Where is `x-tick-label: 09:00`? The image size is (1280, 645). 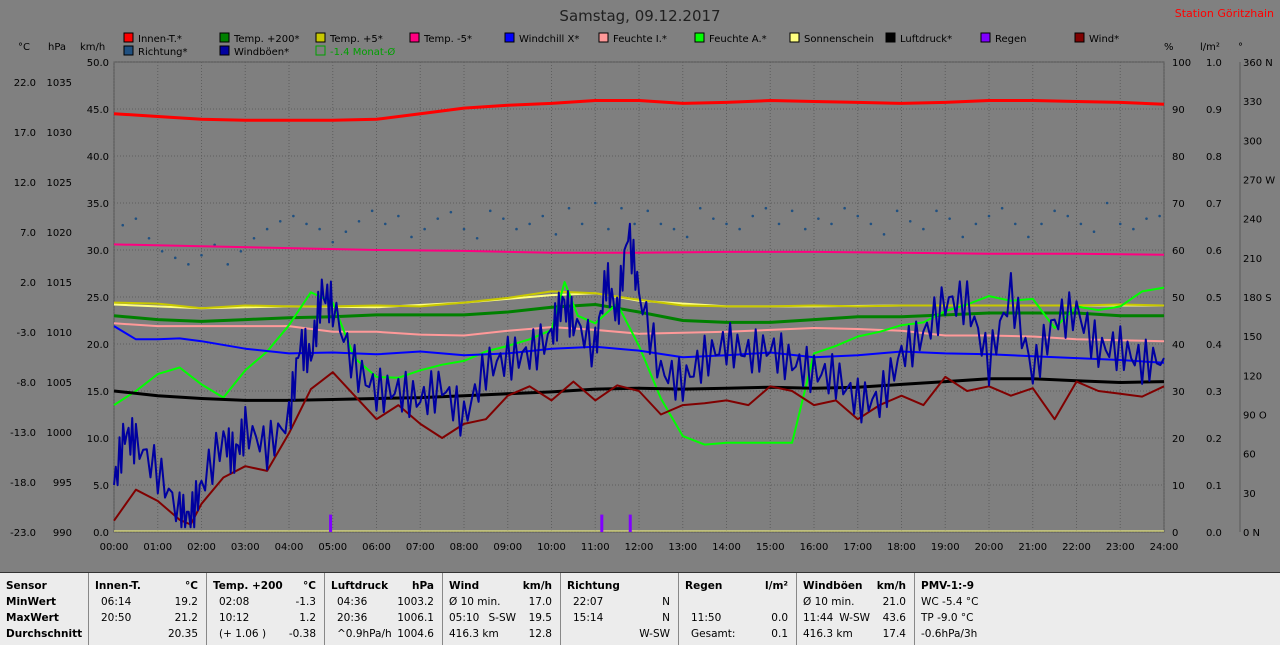 x-tick-label: 09:00 is located at coordinates (507, 547).